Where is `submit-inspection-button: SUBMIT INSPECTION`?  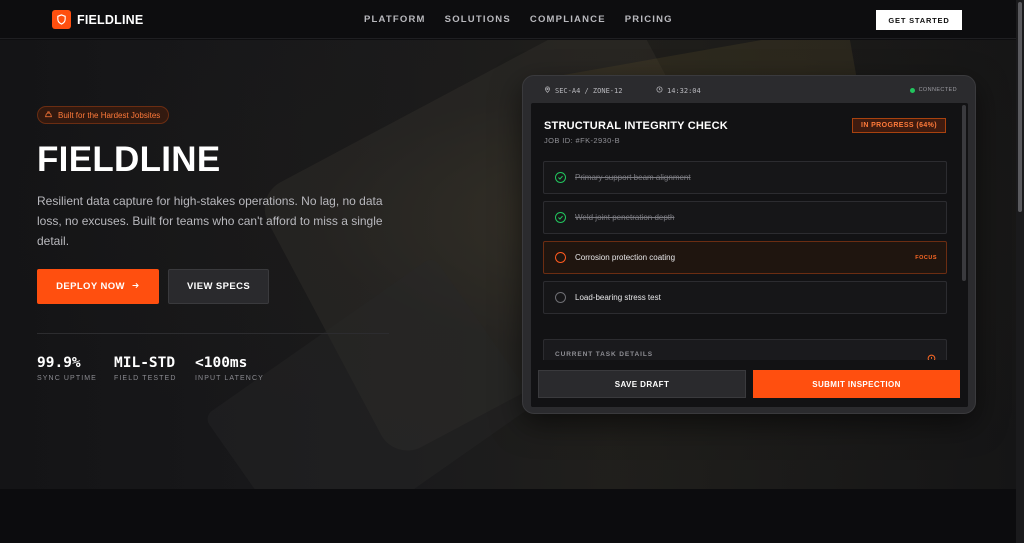 submit-inspection-button: SUBMIT INSPECTION is located at coordinates (856, 384).